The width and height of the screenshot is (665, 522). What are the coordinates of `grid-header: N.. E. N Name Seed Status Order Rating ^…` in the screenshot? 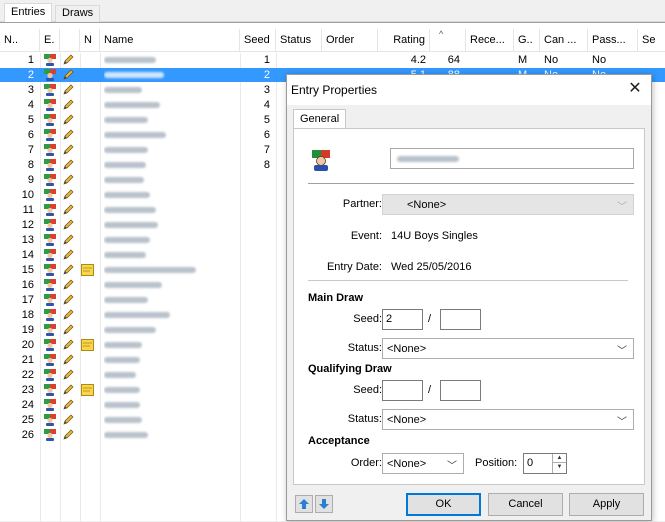 It's located at (332, 40).